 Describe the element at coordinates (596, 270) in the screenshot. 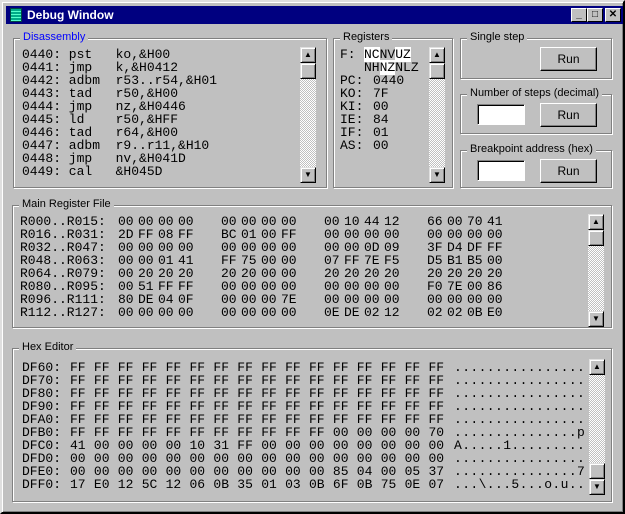

I see `register-file-scrollbar: ▲ ▼` at that location.